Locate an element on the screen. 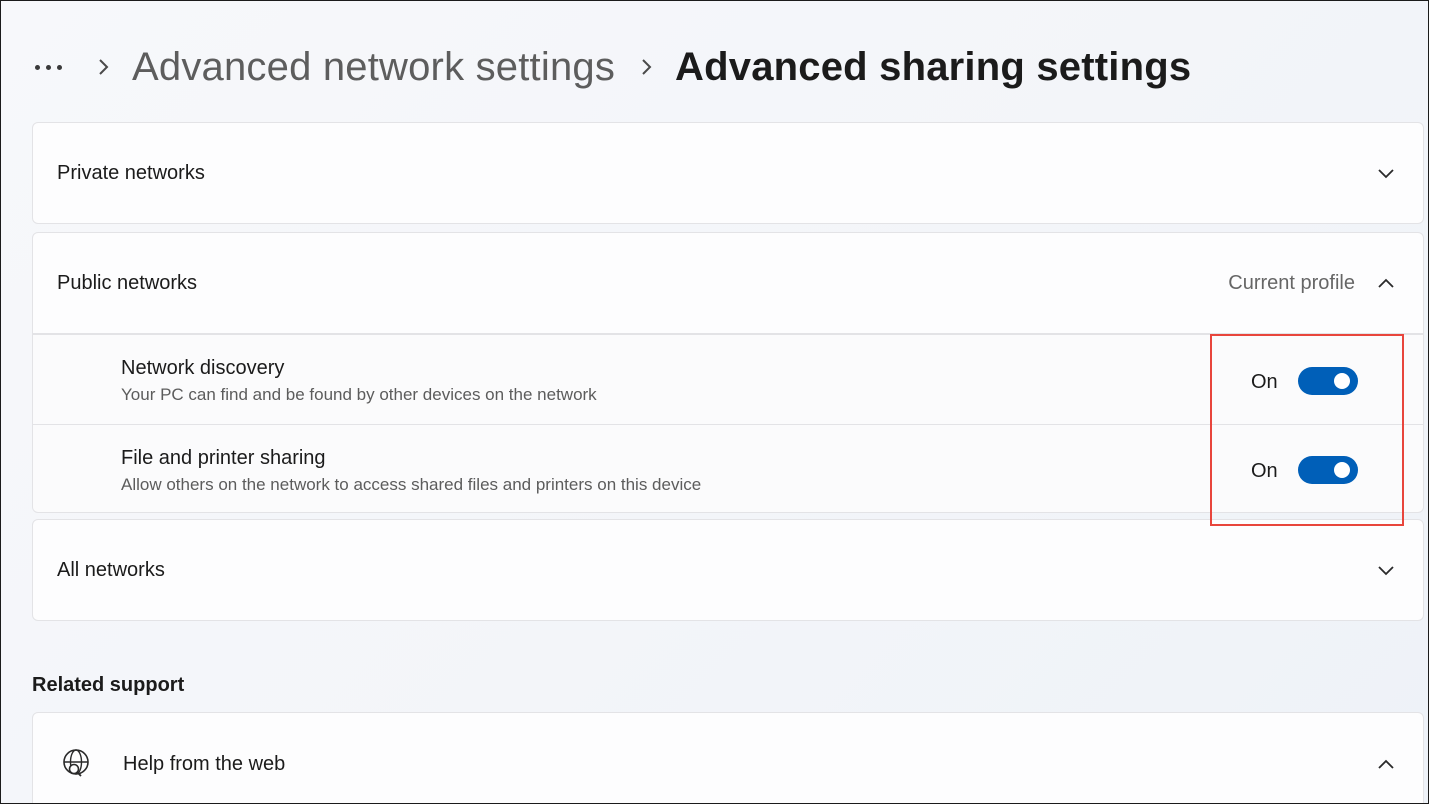 This screenshot has height=804, width=1429. all-networks-section: All networks is located at coordinates (728, 570).